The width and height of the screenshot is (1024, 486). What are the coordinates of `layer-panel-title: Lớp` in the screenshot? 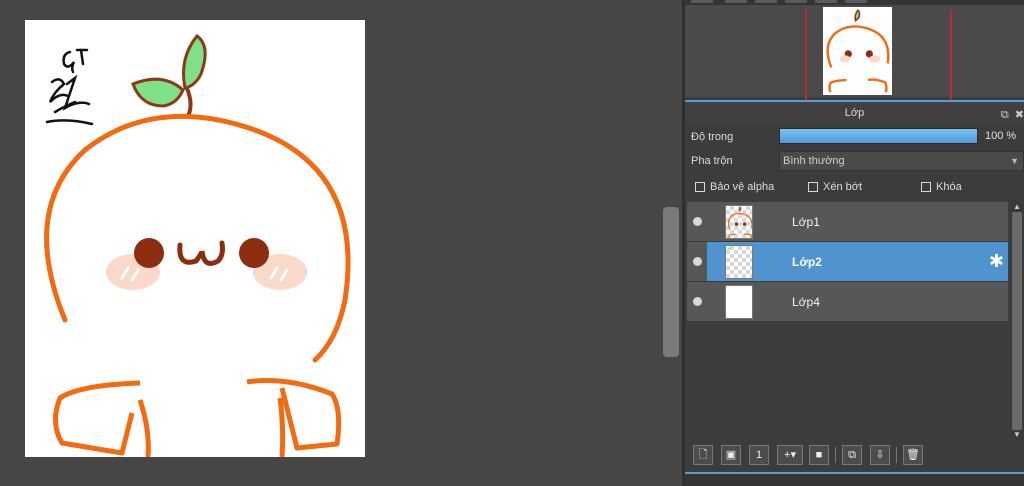 It's located at (854, 113).